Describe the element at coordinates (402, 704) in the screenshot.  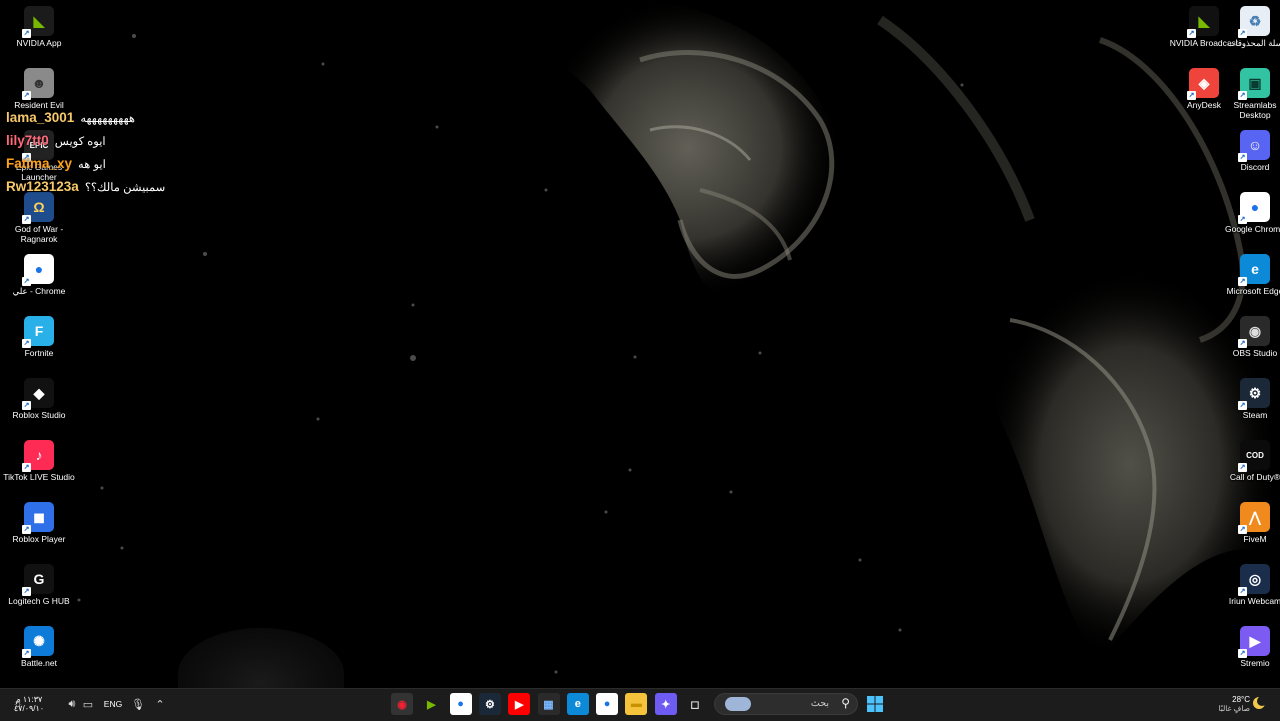
I see `obs-taskbar-icon: ◉` at that location.